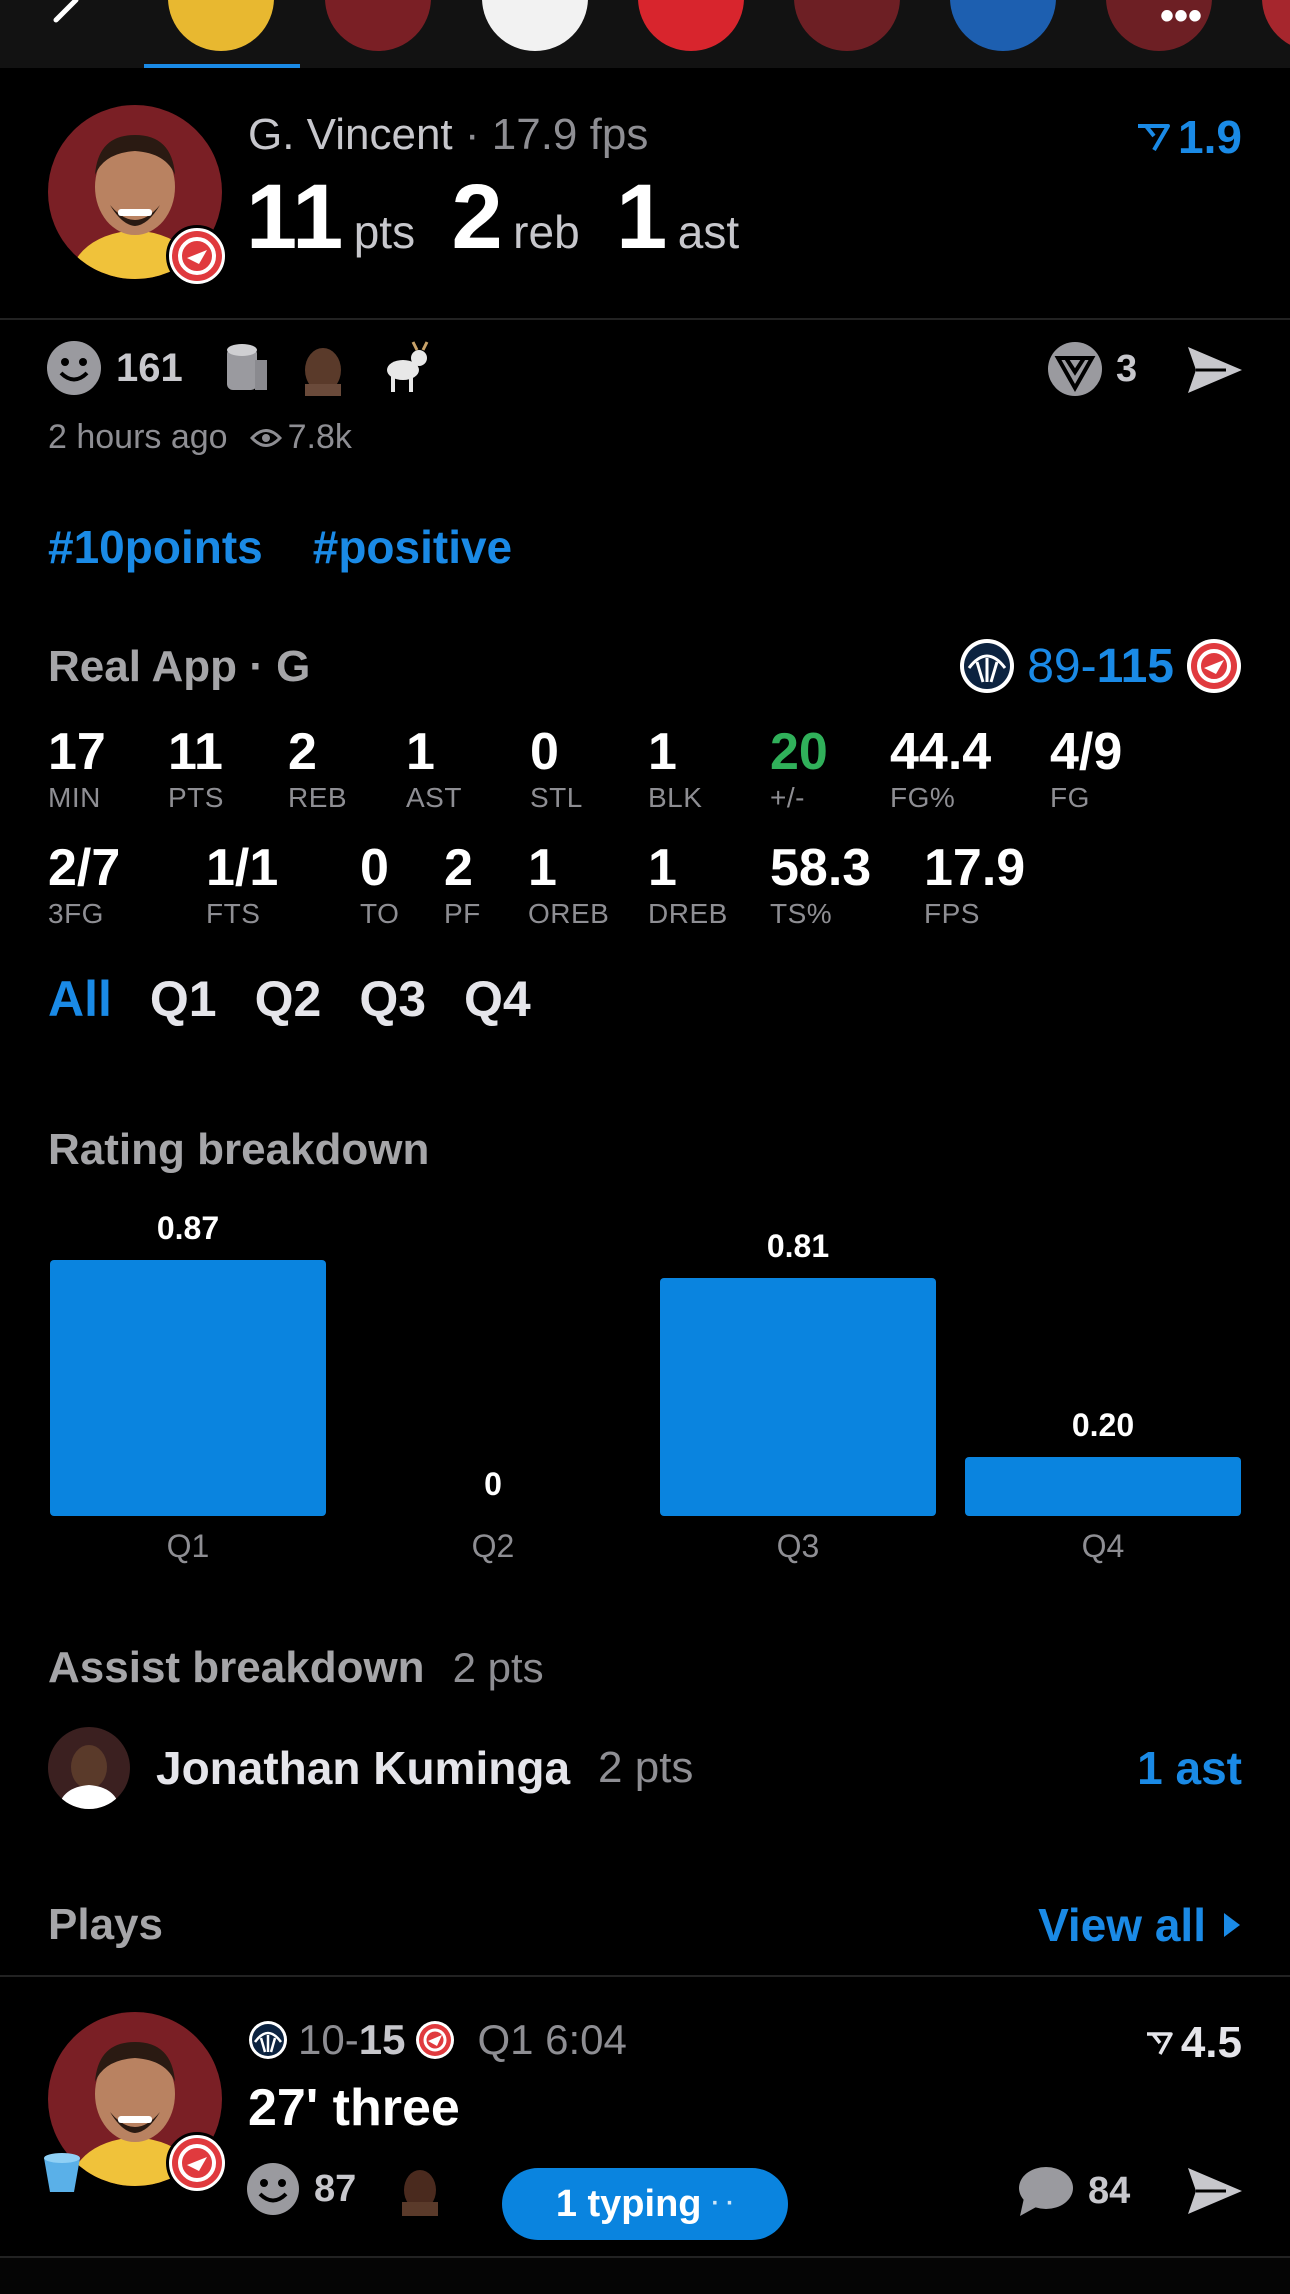 The height and width of the screenshot is (2294, 1290). What do you see at coordinates (556, 797) in the screenshot?
I see `stat-label: STL` at bounding box center [556, 797].